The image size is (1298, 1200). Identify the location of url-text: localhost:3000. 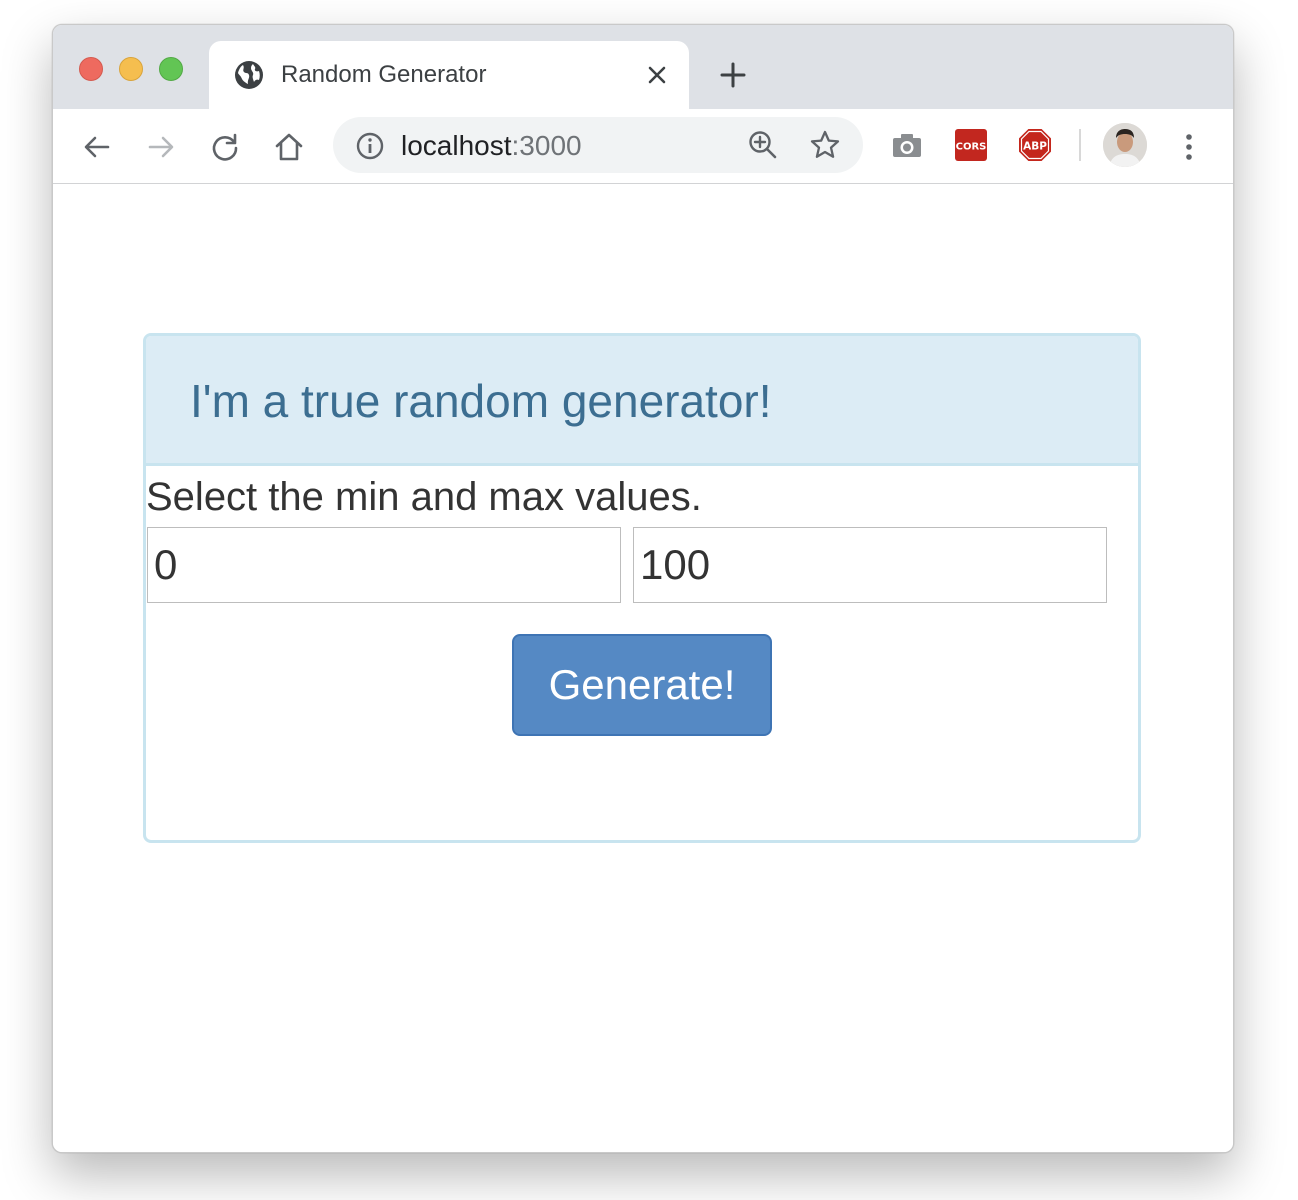
(491, 146).